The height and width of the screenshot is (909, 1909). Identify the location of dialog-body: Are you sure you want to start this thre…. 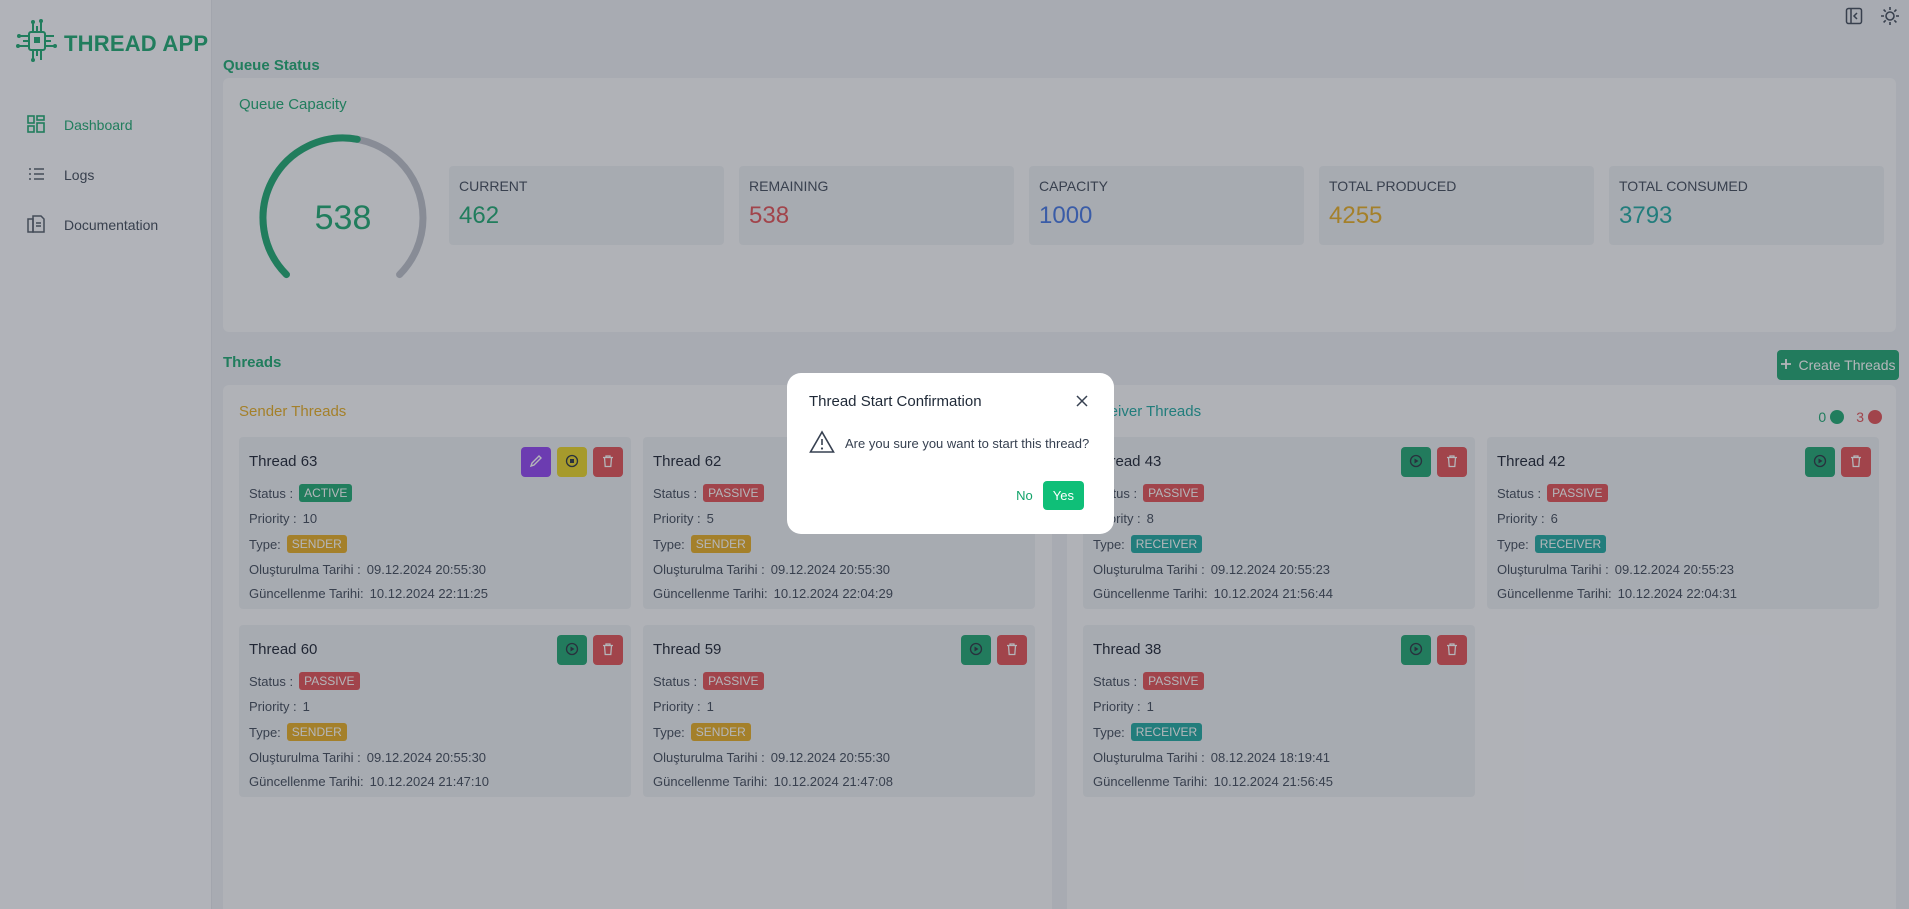
(950, 443).